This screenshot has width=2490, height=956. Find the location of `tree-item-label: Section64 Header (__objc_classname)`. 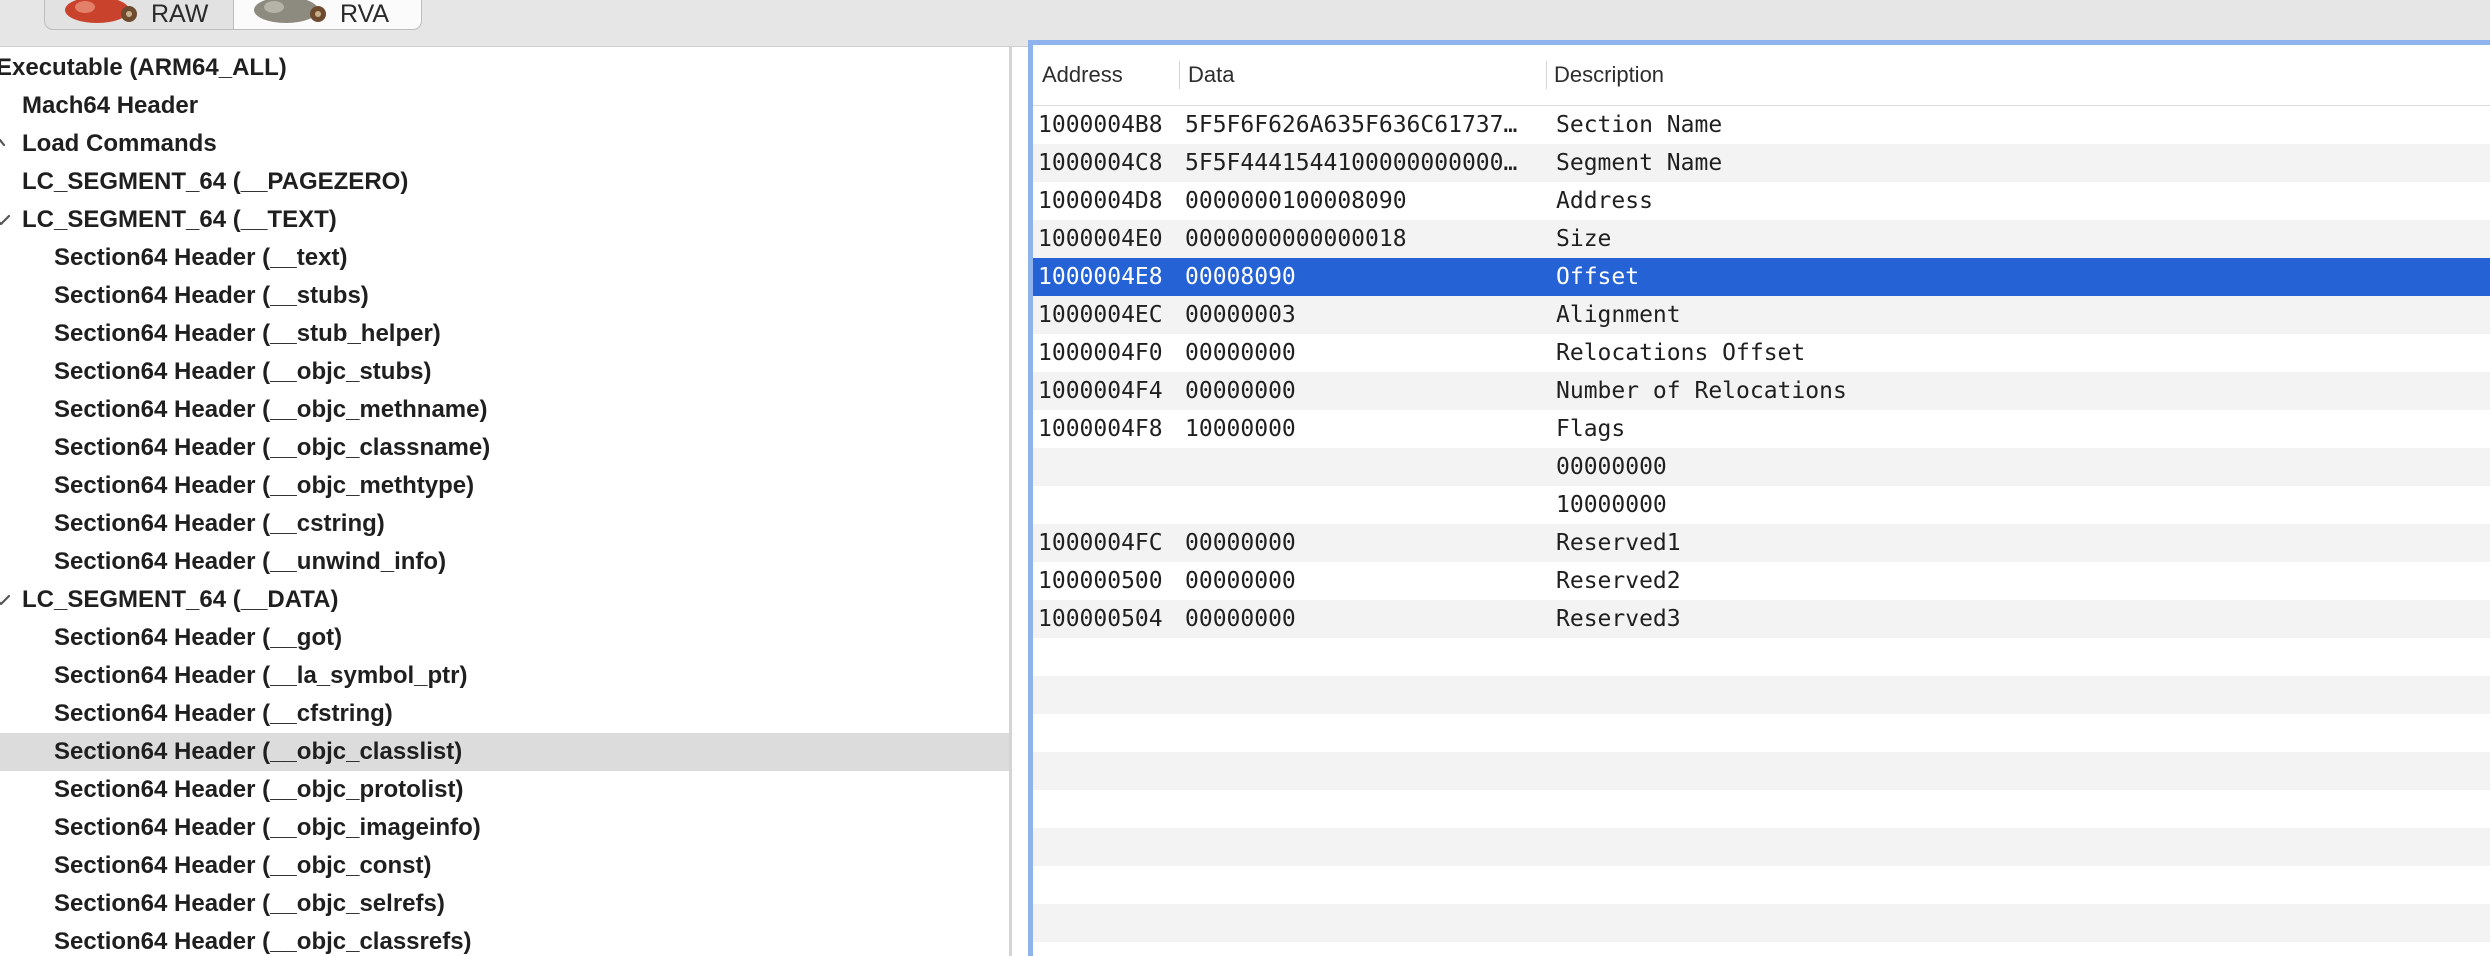

tree-item-label: Section64 Header (__objc_classname) is located at coordinates (272, 447).